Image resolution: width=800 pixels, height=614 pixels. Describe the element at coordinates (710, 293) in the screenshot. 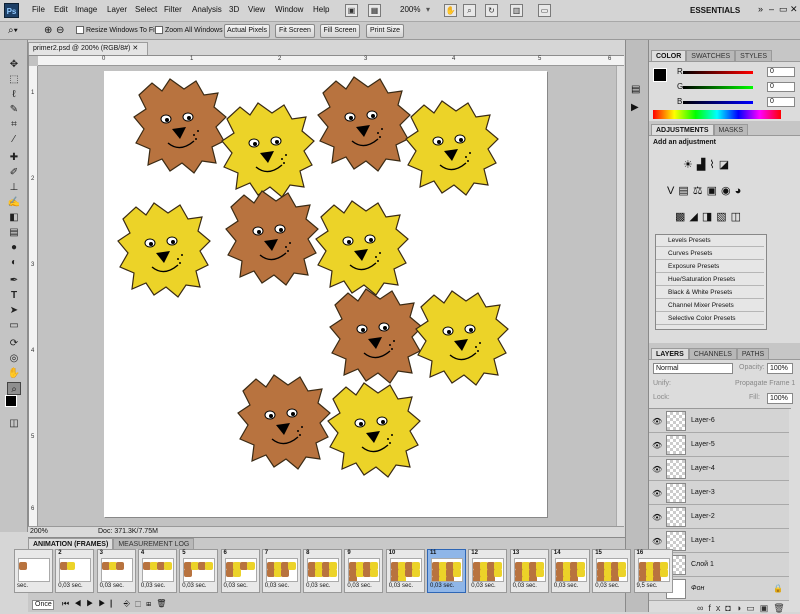

I see `preset-black-white: Black & White Presets` at that location.